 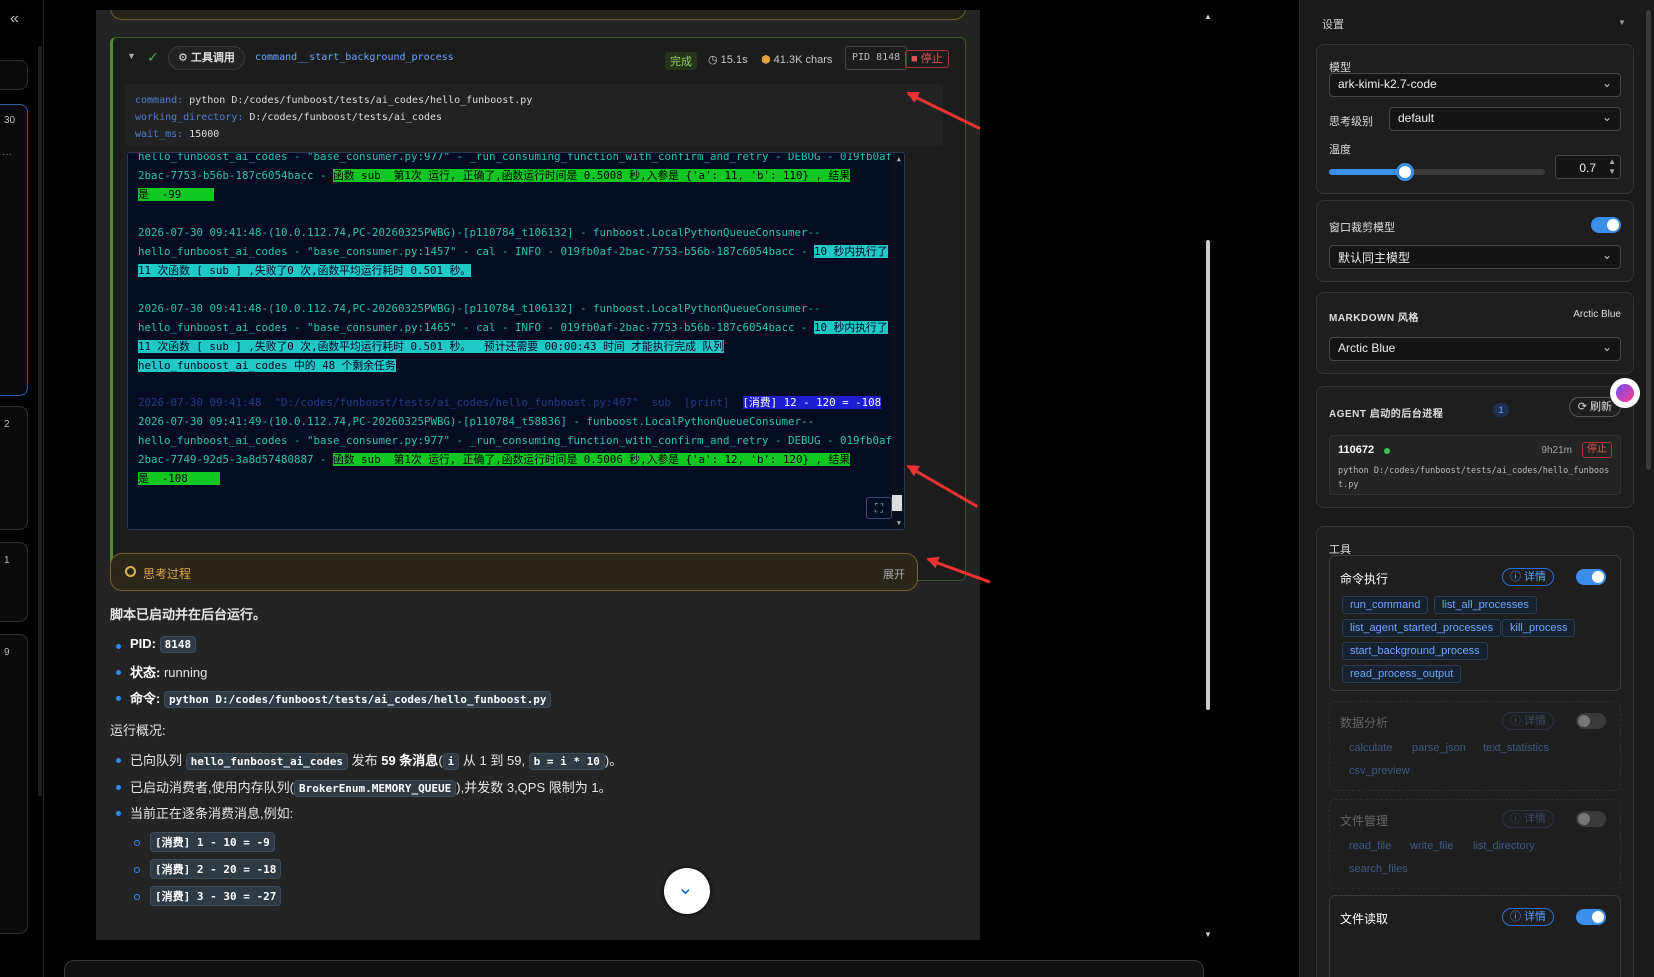 I want to click on stepper-arrows-icon: ▲ ▼, so click(x=1612, y=167).